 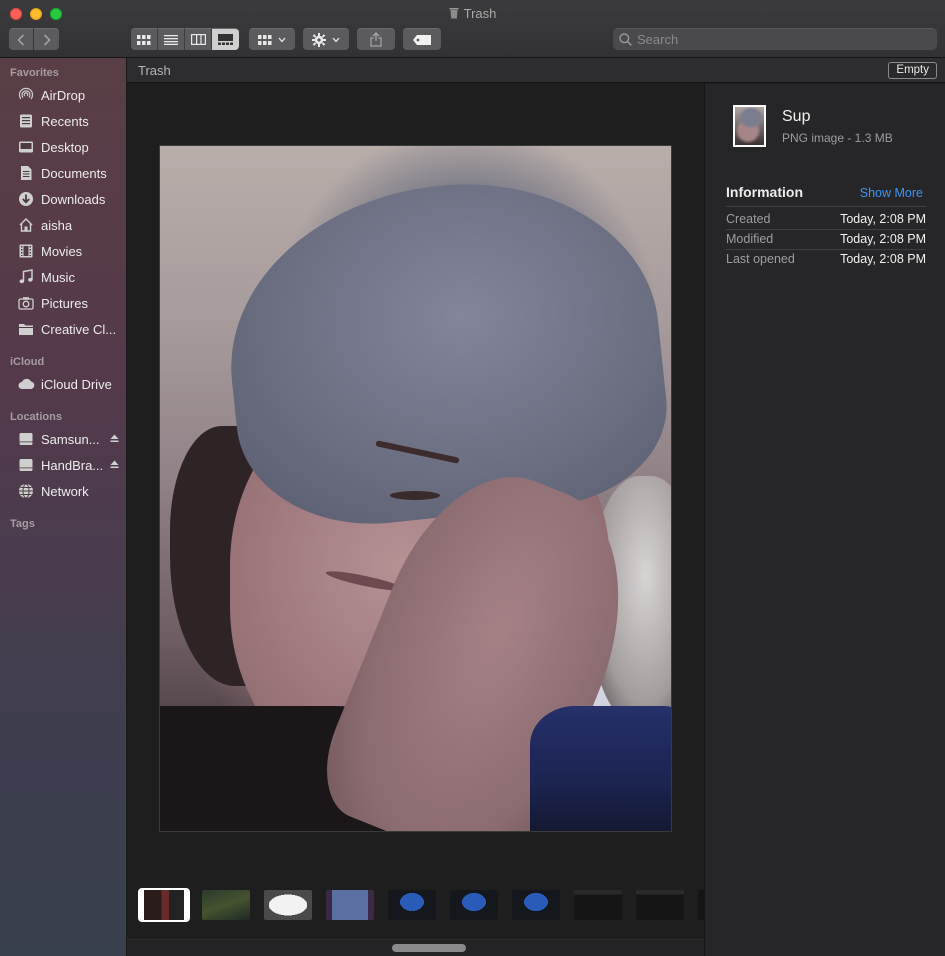 I want to click on tags-button, so click(x=422, y=39).